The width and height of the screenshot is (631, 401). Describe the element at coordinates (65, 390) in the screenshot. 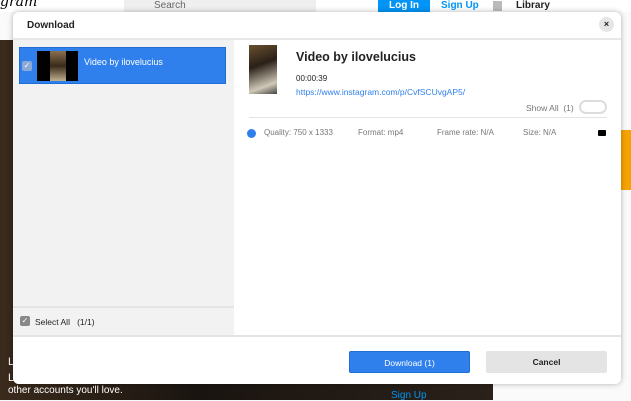

I see `background-text: other accounts you'll love.` at that location.